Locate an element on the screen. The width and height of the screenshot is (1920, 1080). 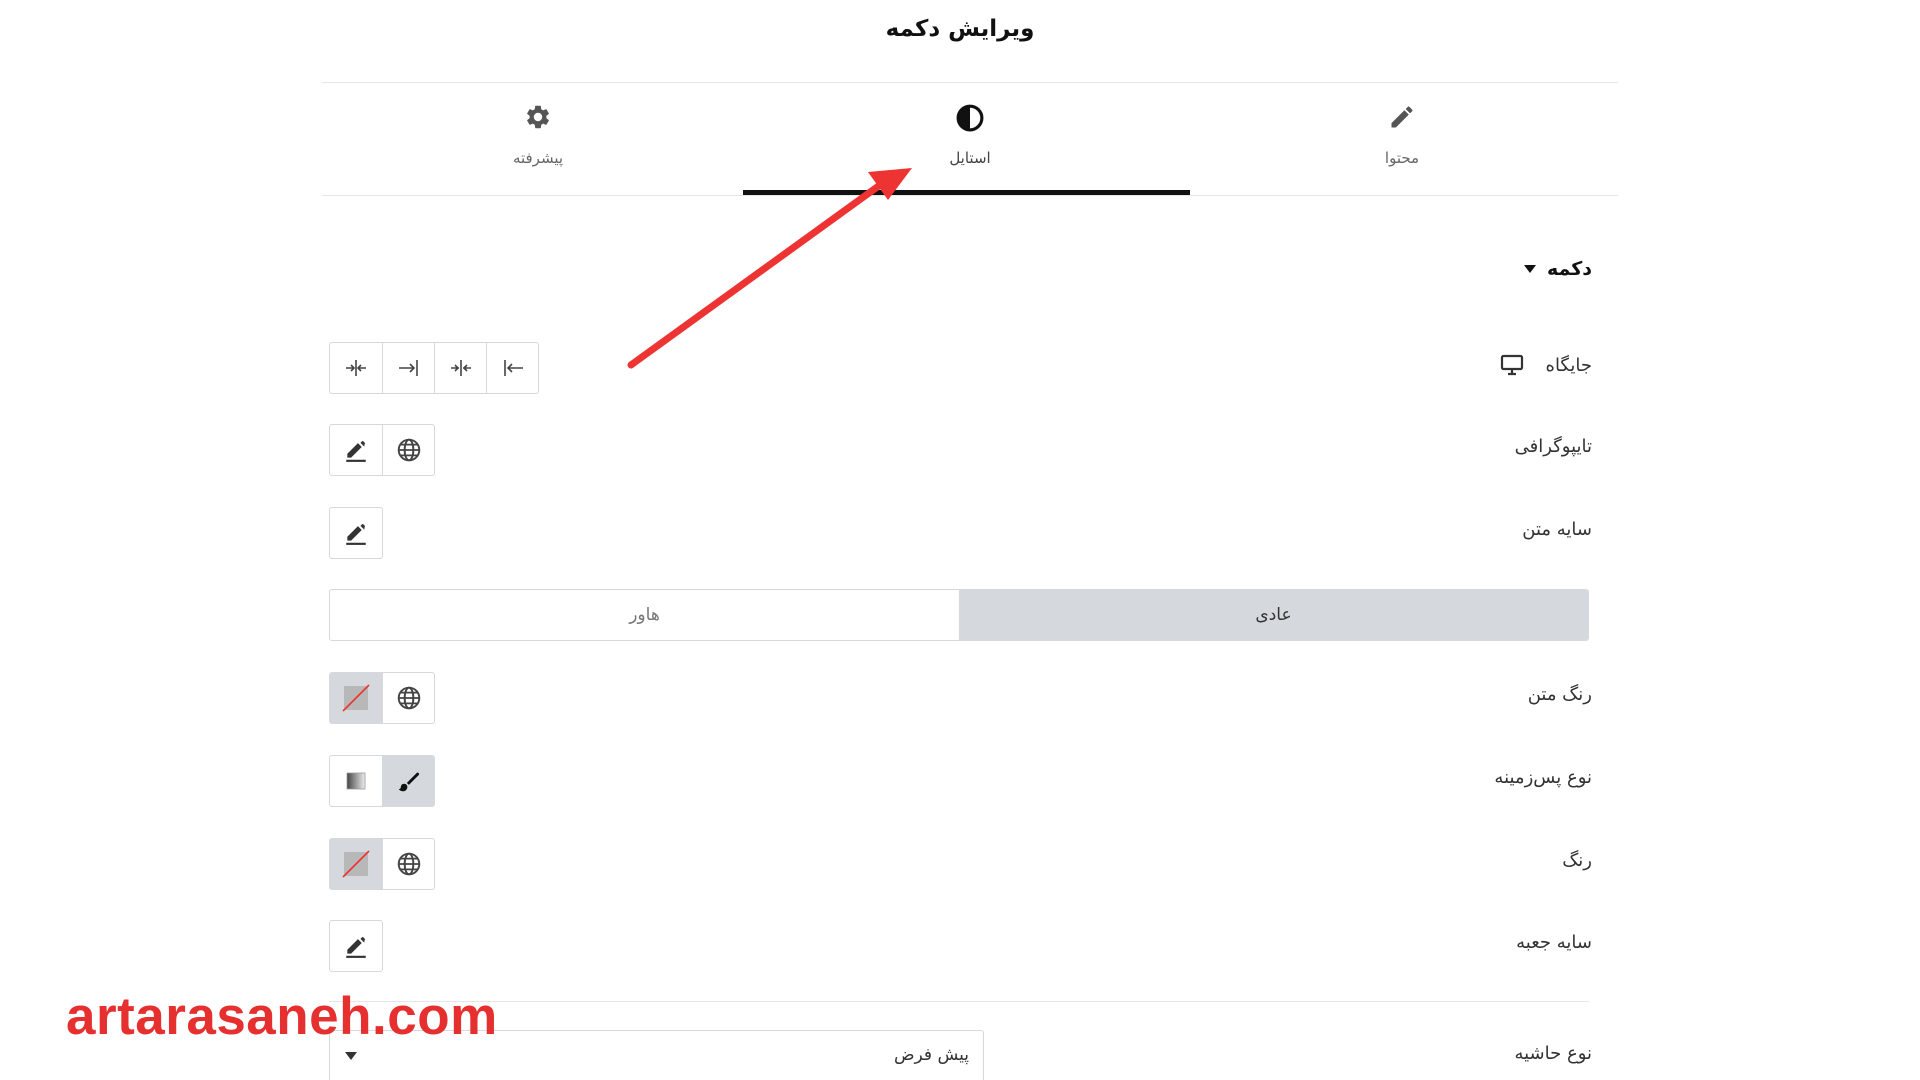
section-header-button: دکمه is located at coordinates (1557, 269).